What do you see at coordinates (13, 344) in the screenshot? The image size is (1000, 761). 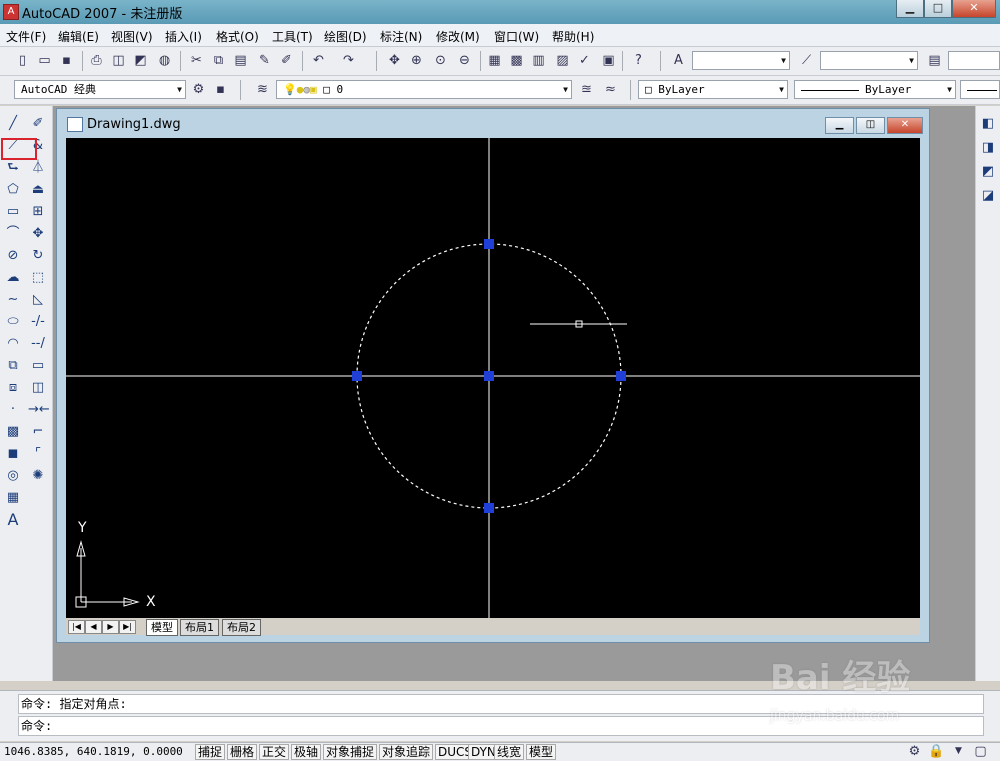 I see `ellipse-arc-tool-icon: ◠` at bounding box center [13, 344].